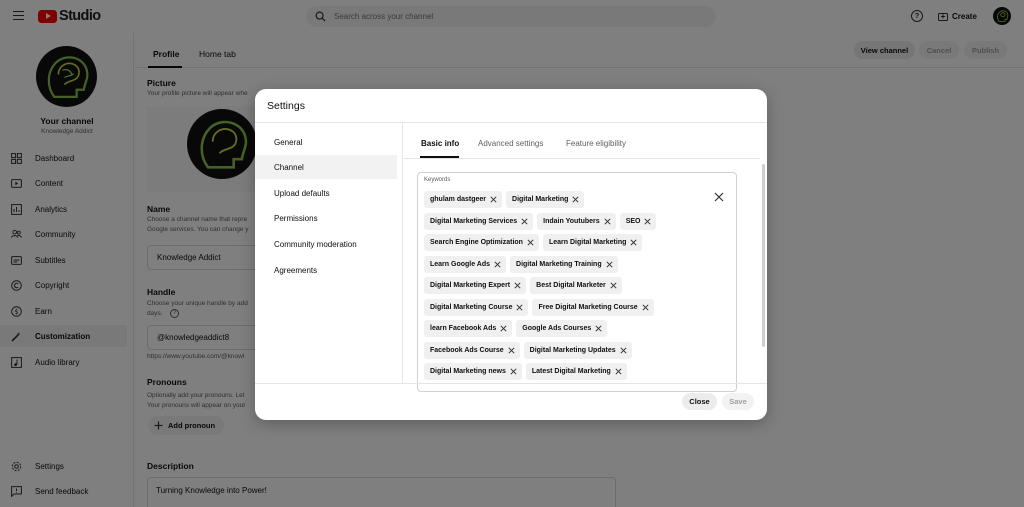  I want to click on keyword-chip: Indain Youtubers, so click(576, 221).